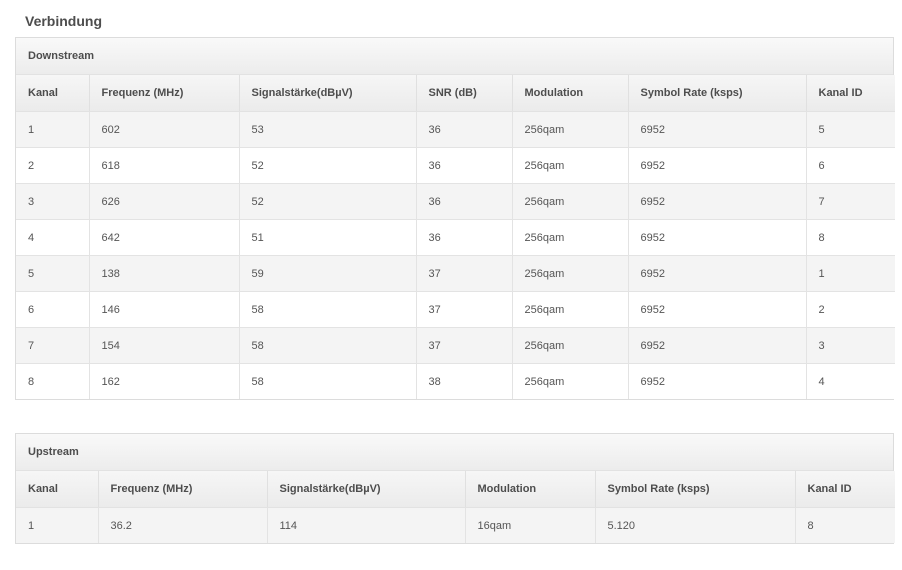 This screenshot has height=570, width=902. Describe the element at coordinates (328, 129) in the screenshot. I see `cell-signalstaerke: 53` at that location.